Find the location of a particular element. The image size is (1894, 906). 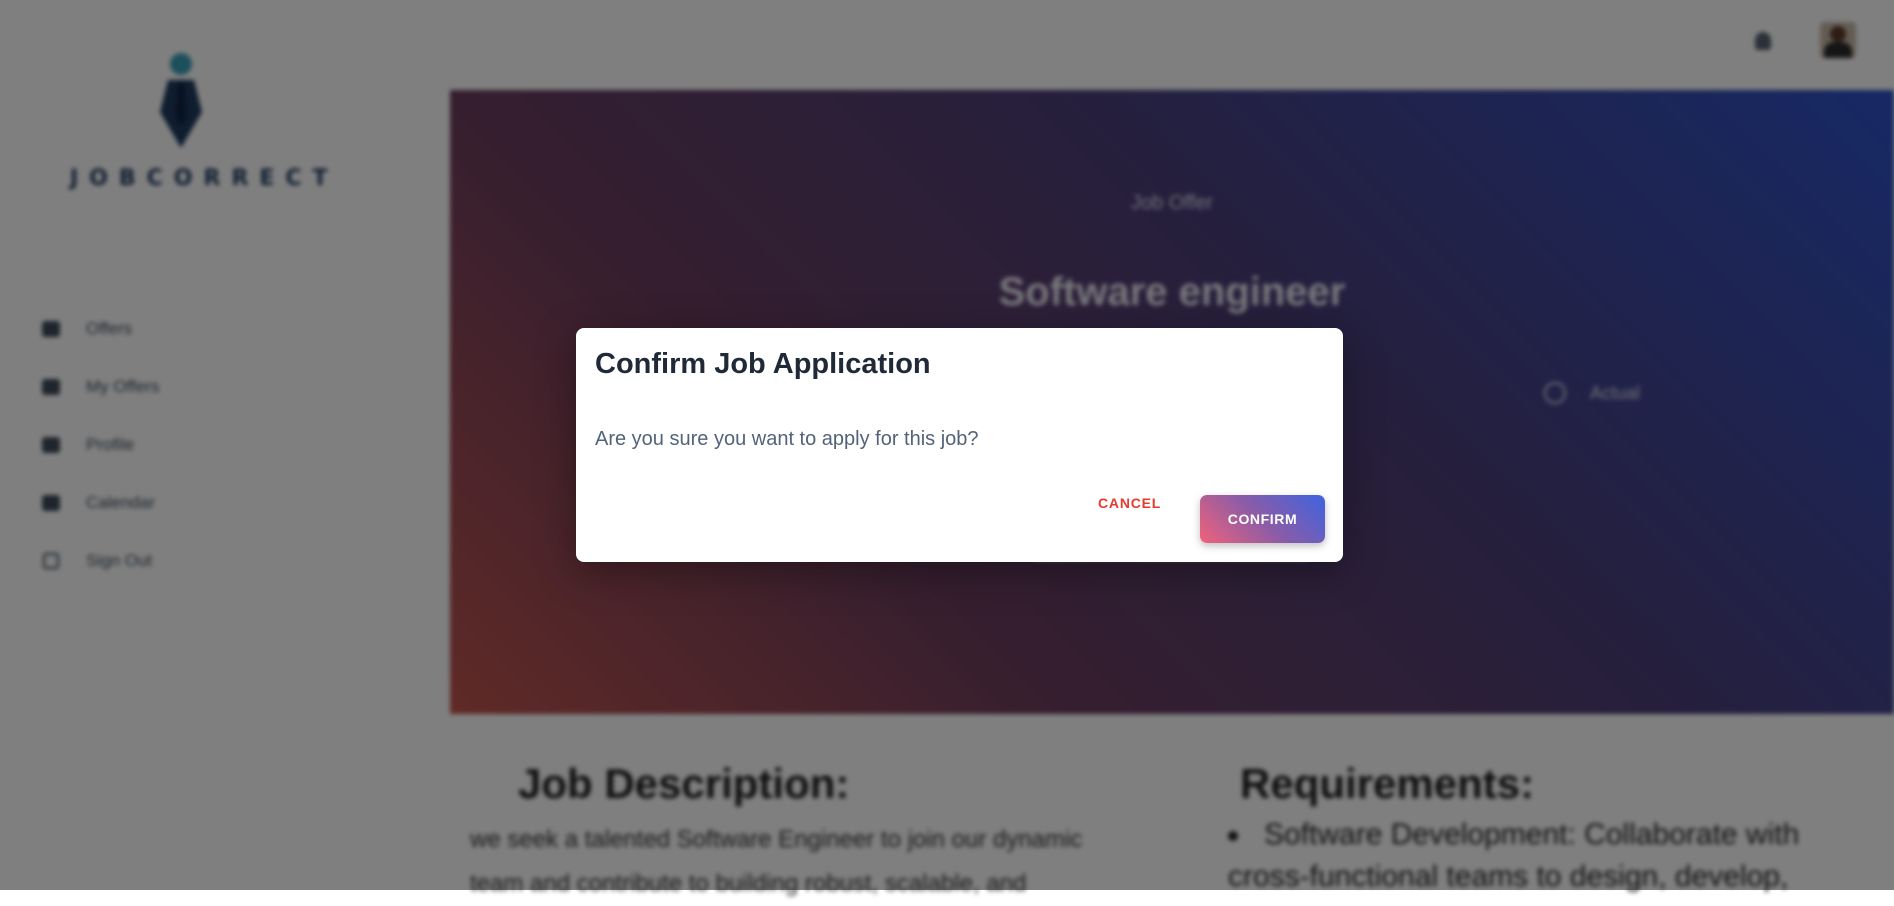

cancel-button: CANCEL is located at coordinates (1129, 503).